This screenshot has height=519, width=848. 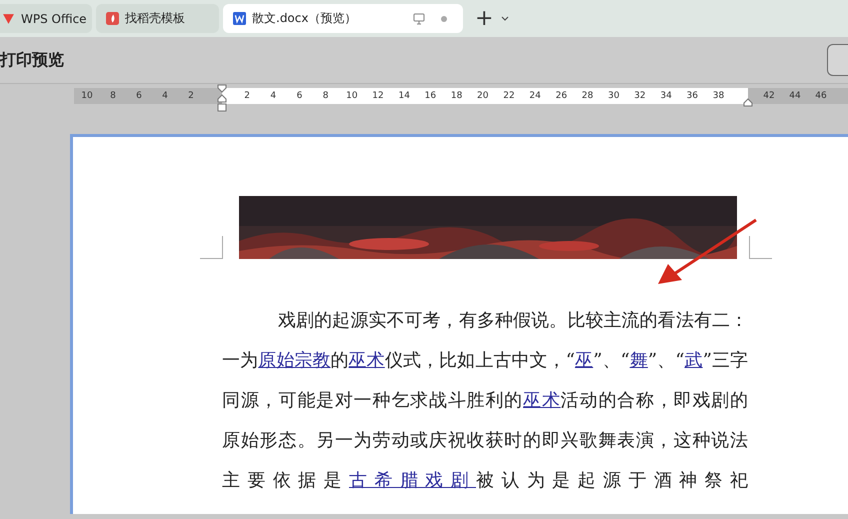 I want to click on link: 武, so click(x=693, y=360).